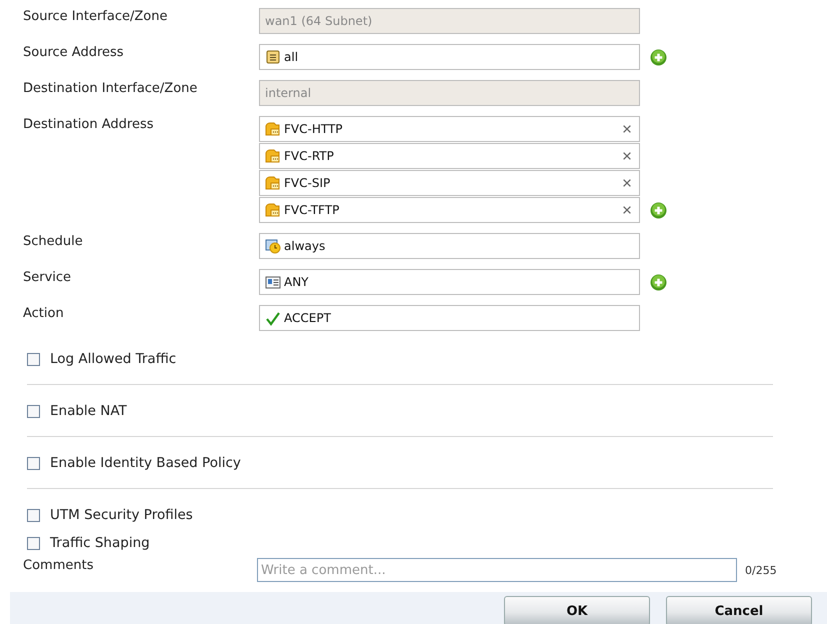 The image size is (827, 624). What do you see at coordinates (121, 515) in the screenshot?
I see `checkbox-label: UTM Security Profiles` at bounding box center [121, 515].